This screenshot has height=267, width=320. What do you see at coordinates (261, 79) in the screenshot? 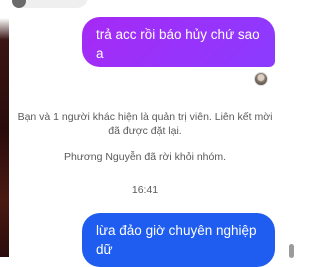
I see `read-receipt-avatar` at bounding box center [261, 79].